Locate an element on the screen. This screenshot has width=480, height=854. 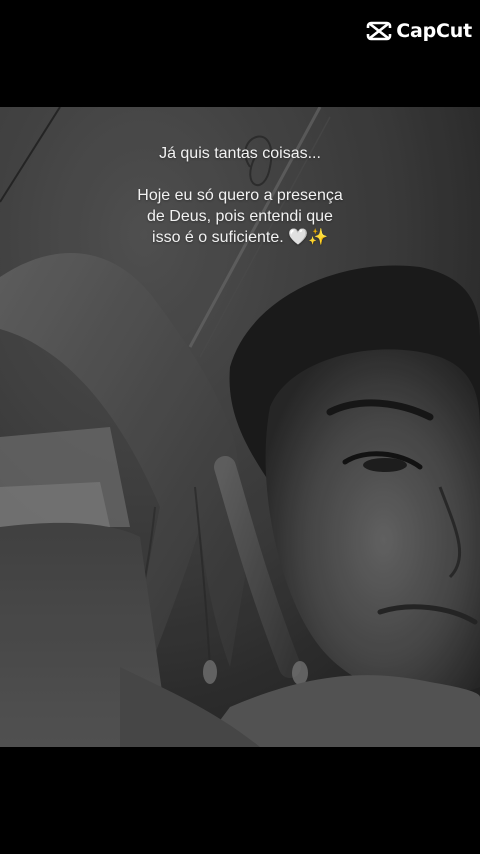
capcut-watermark: CapCut is located at coordinates (419, 31).